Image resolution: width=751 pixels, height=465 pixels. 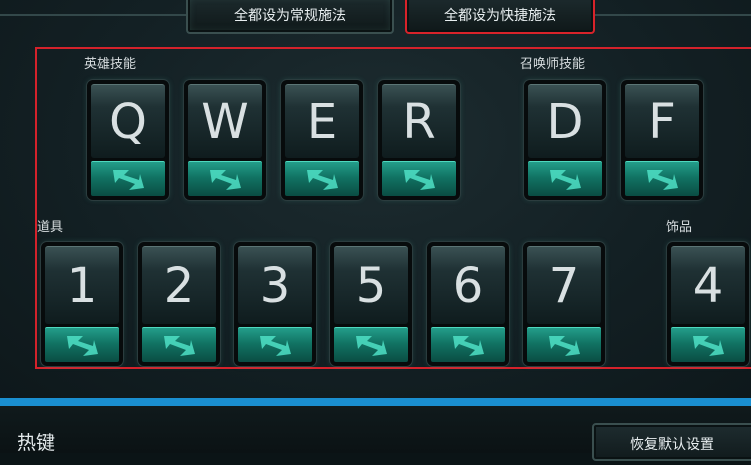 I want to click on summoner-key-d: D, so click(x=565, y=140).